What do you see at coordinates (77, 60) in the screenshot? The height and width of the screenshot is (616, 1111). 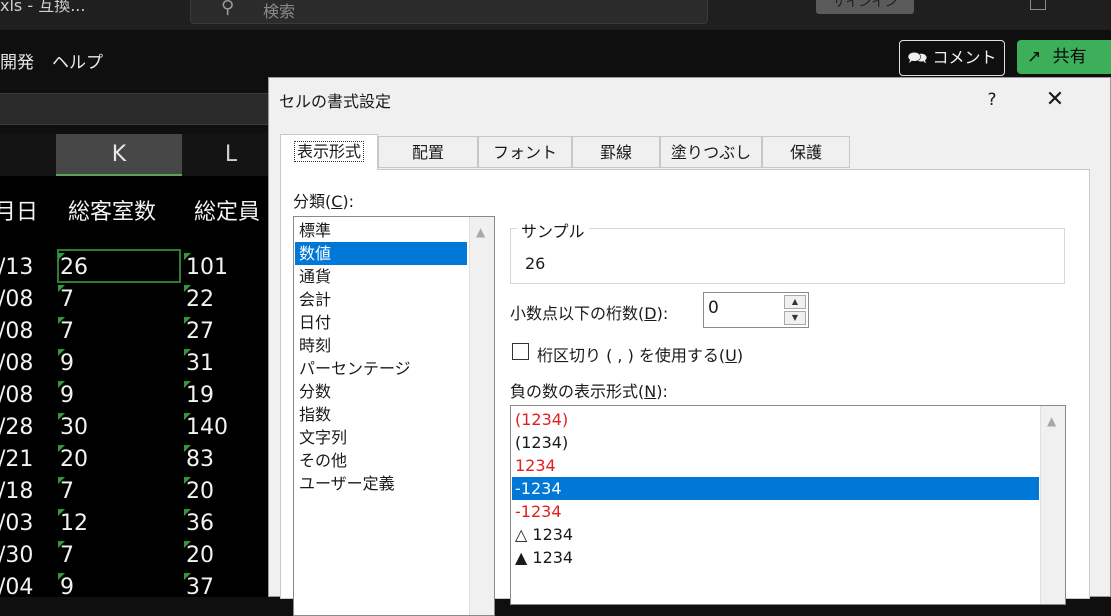 I see `menu-help: ヘルプ` at bounding box center [77, 60].